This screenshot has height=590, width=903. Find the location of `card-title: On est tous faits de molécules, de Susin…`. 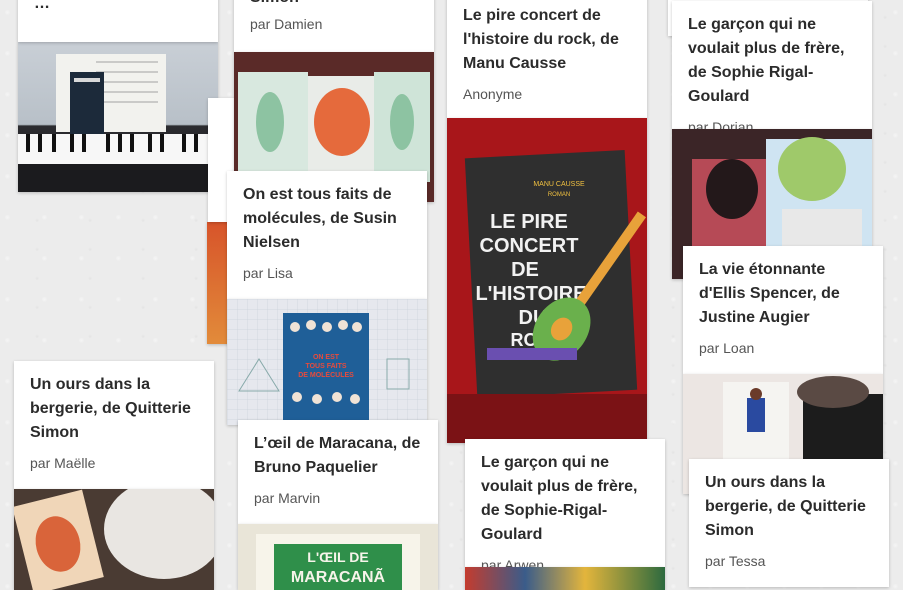

card-title: On est tous faits de molécules, de Susin… is located at coordinates (320, 218).